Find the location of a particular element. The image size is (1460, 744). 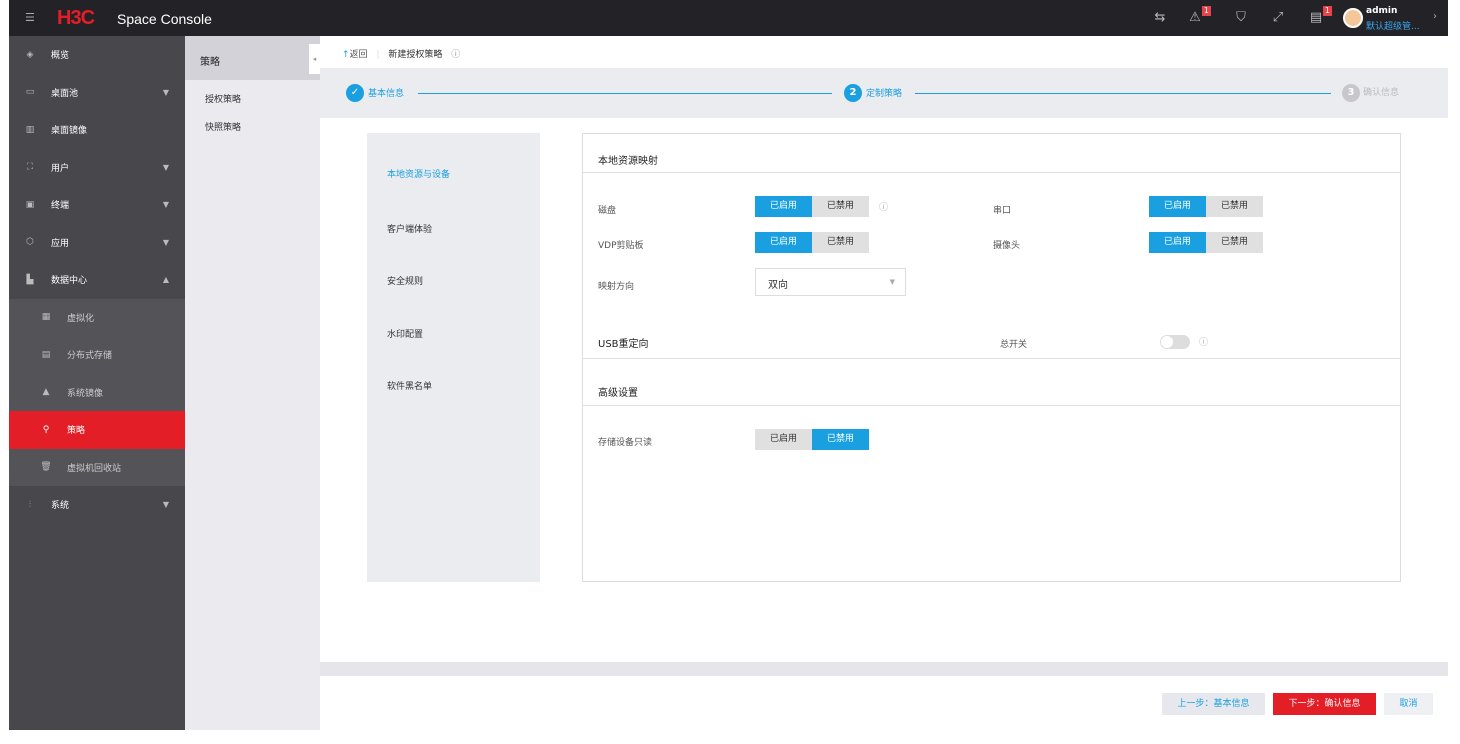

policy-icon: ⚲ is located at coordinates (46, 429).